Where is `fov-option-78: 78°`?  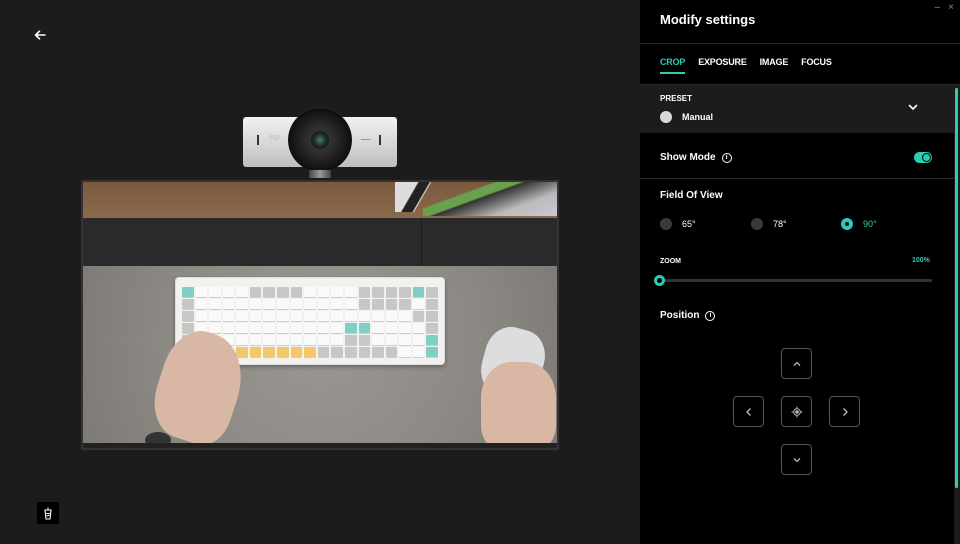 fov-option-78: 78° is located at coordinates (769, 224).